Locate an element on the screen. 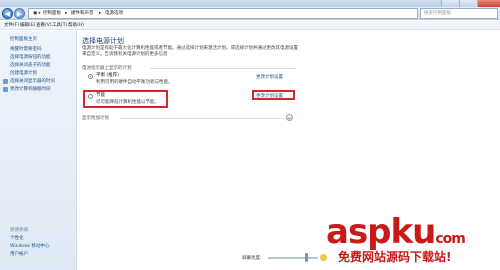  menu-tools: 工具(T) is located at coordinates (59, 25).